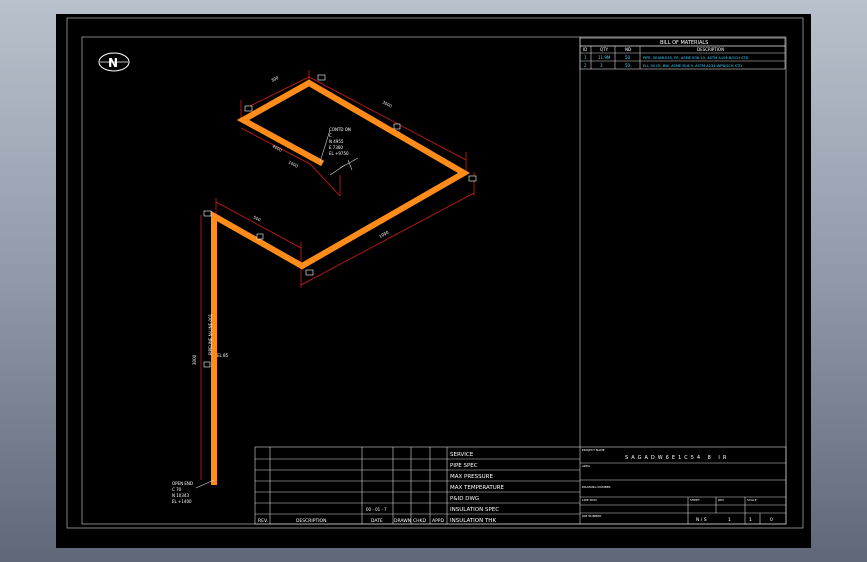 This screenshot has height=562, width=867. Describe the element at coordinates (376, 509) in the screenshot. I see `rev-stamp: 00 - 01 - 7` at that location.